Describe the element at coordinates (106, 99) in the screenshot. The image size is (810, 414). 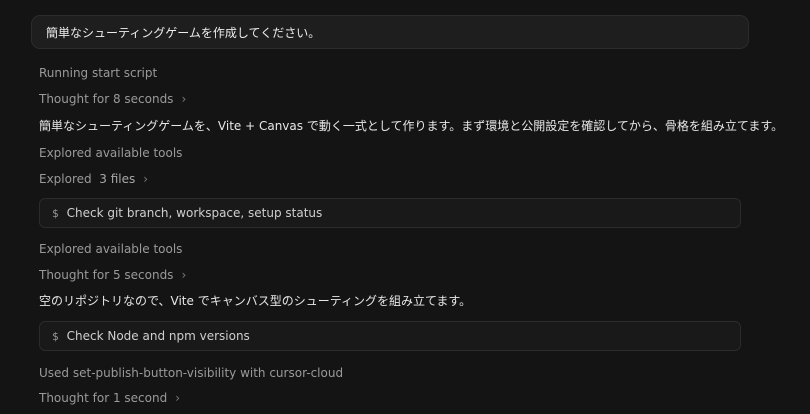
I see `thought-text: Thought for 8 seconds` at that location.